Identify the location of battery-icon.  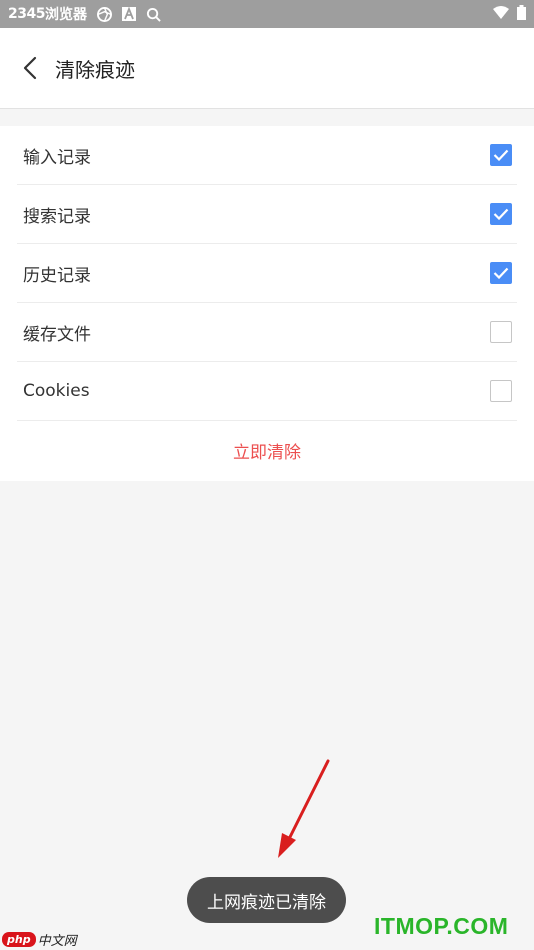
(521, 14).